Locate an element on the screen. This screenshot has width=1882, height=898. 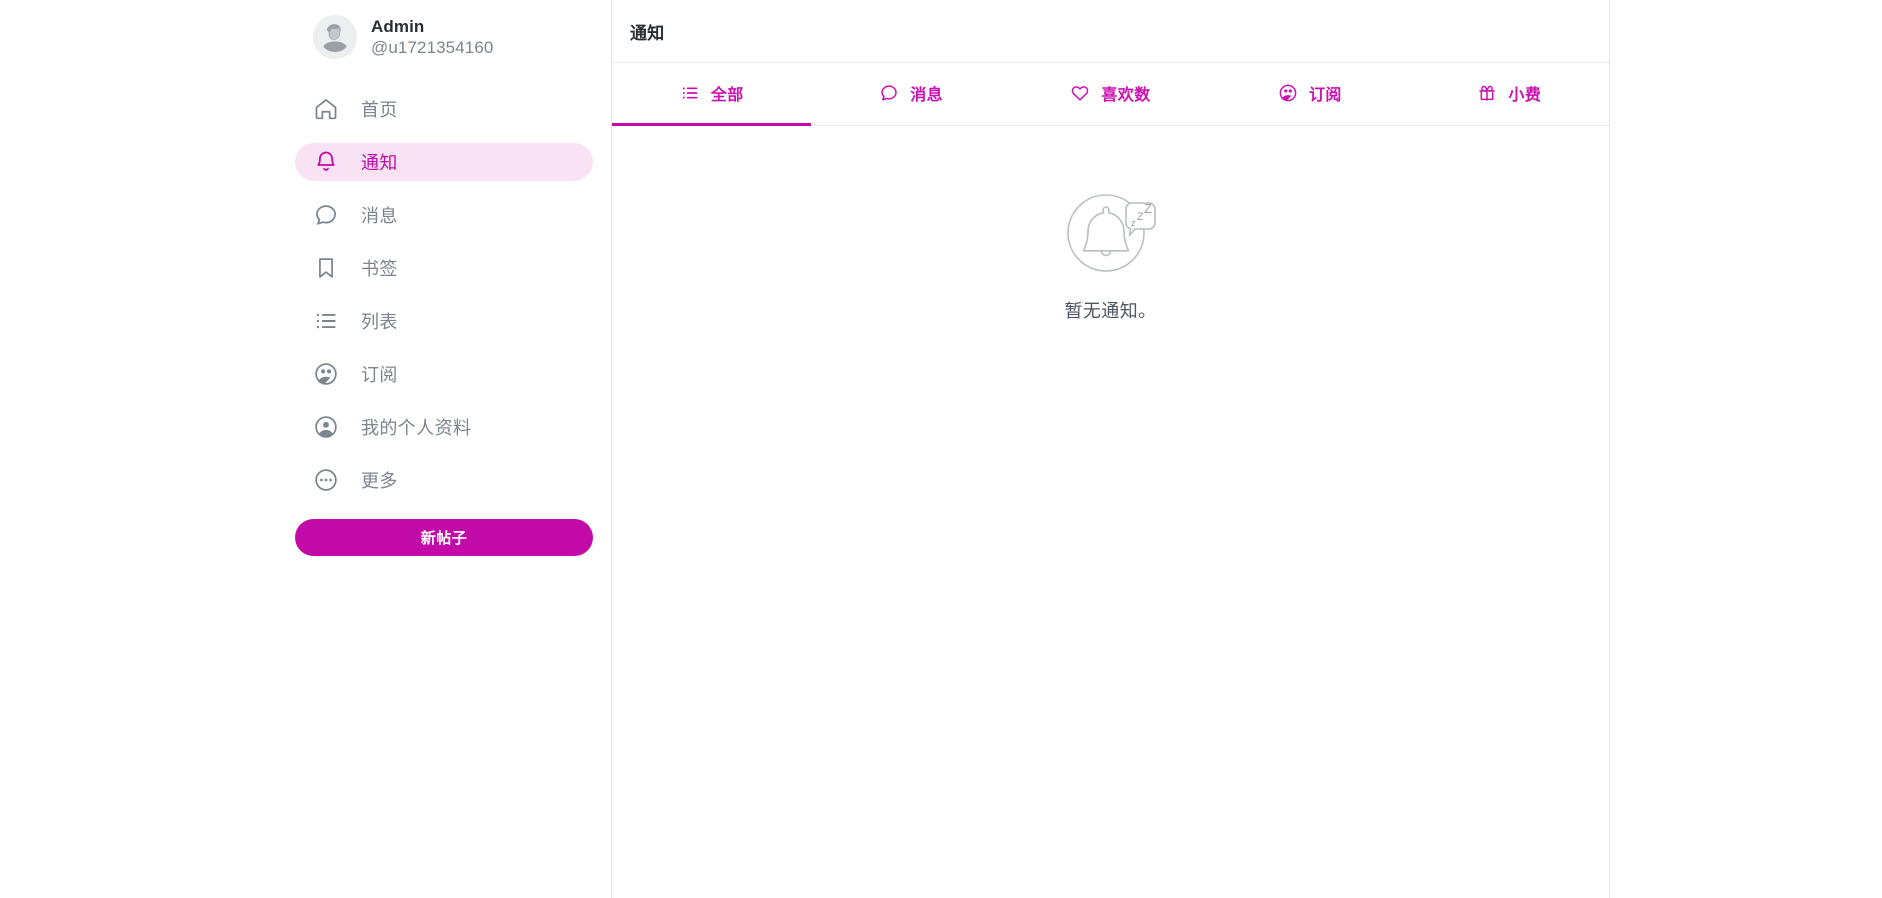
tab-label: 消息 is located at coordinates (927, 95).